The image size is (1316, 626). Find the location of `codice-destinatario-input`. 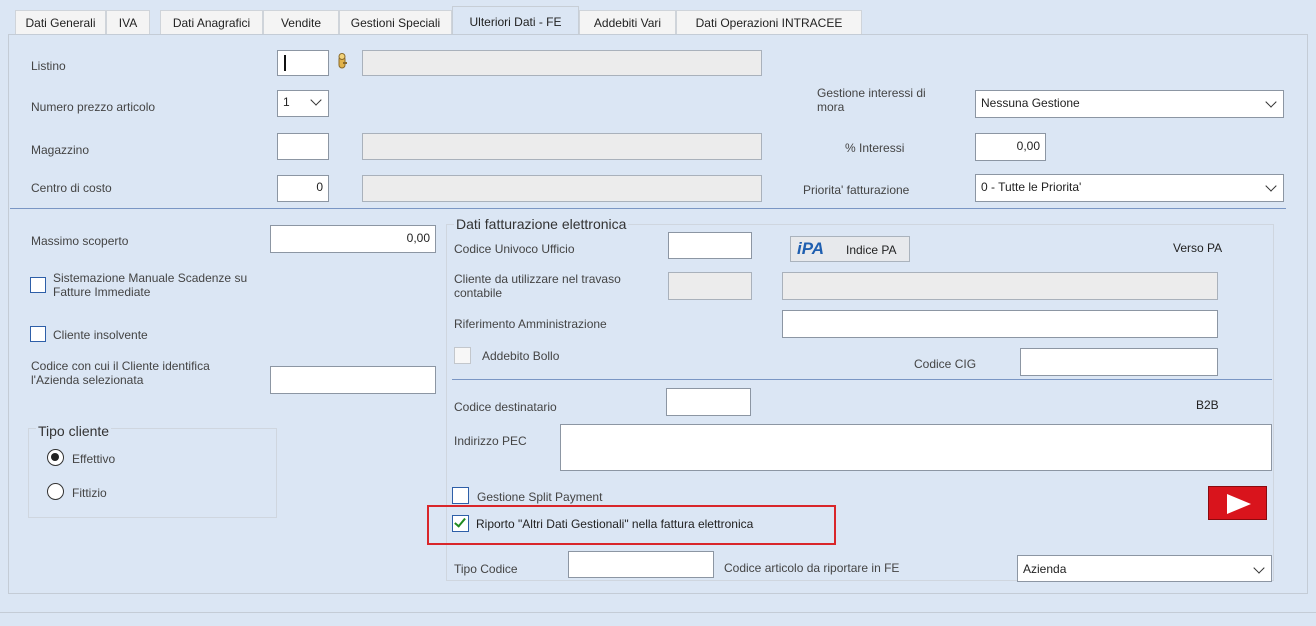

codice-destinatario-input is located at coordinates (708, 402).